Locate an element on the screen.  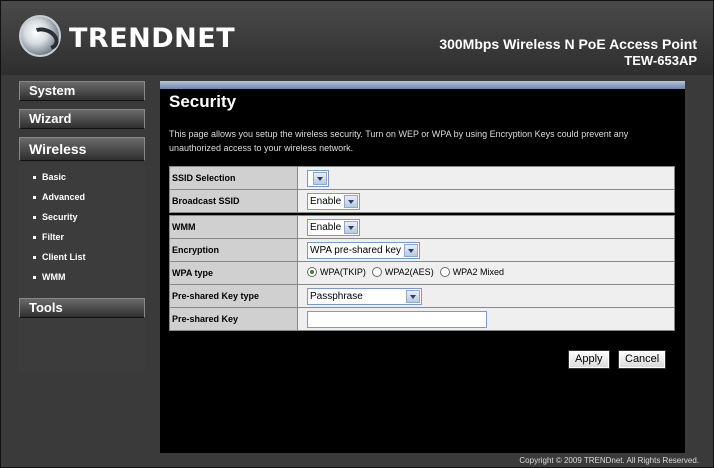
trendnet-logo-icon is located at coordinates (40, 36).